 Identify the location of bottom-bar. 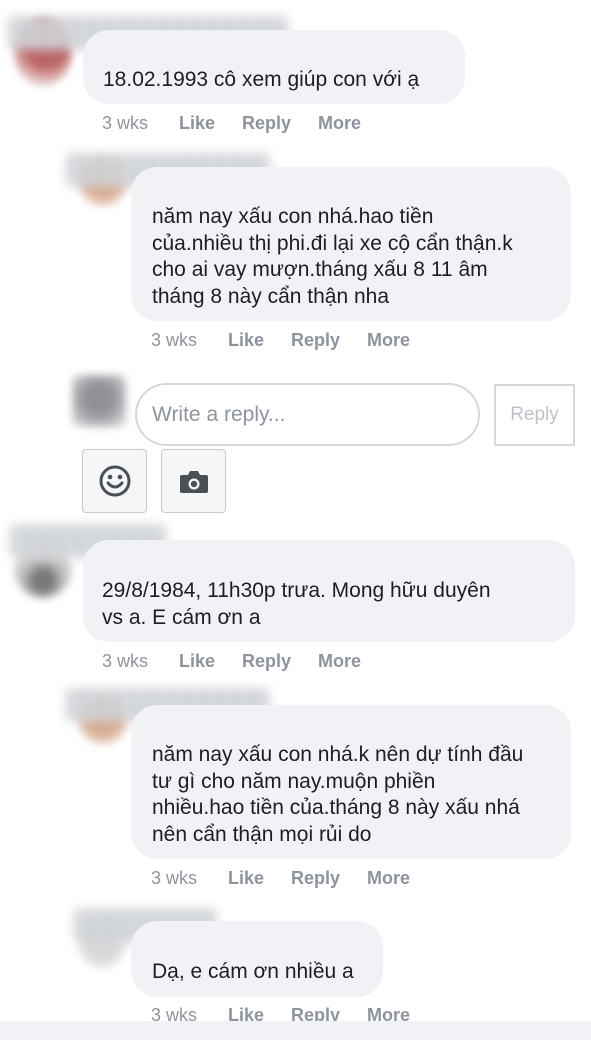
(295, 1030).